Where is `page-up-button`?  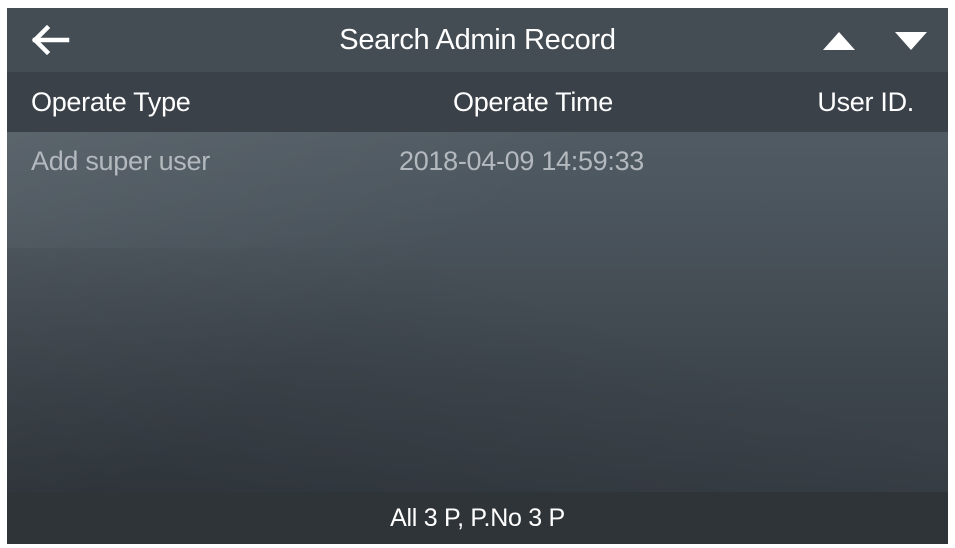
page-up-button is located at coordinates (839, 40).